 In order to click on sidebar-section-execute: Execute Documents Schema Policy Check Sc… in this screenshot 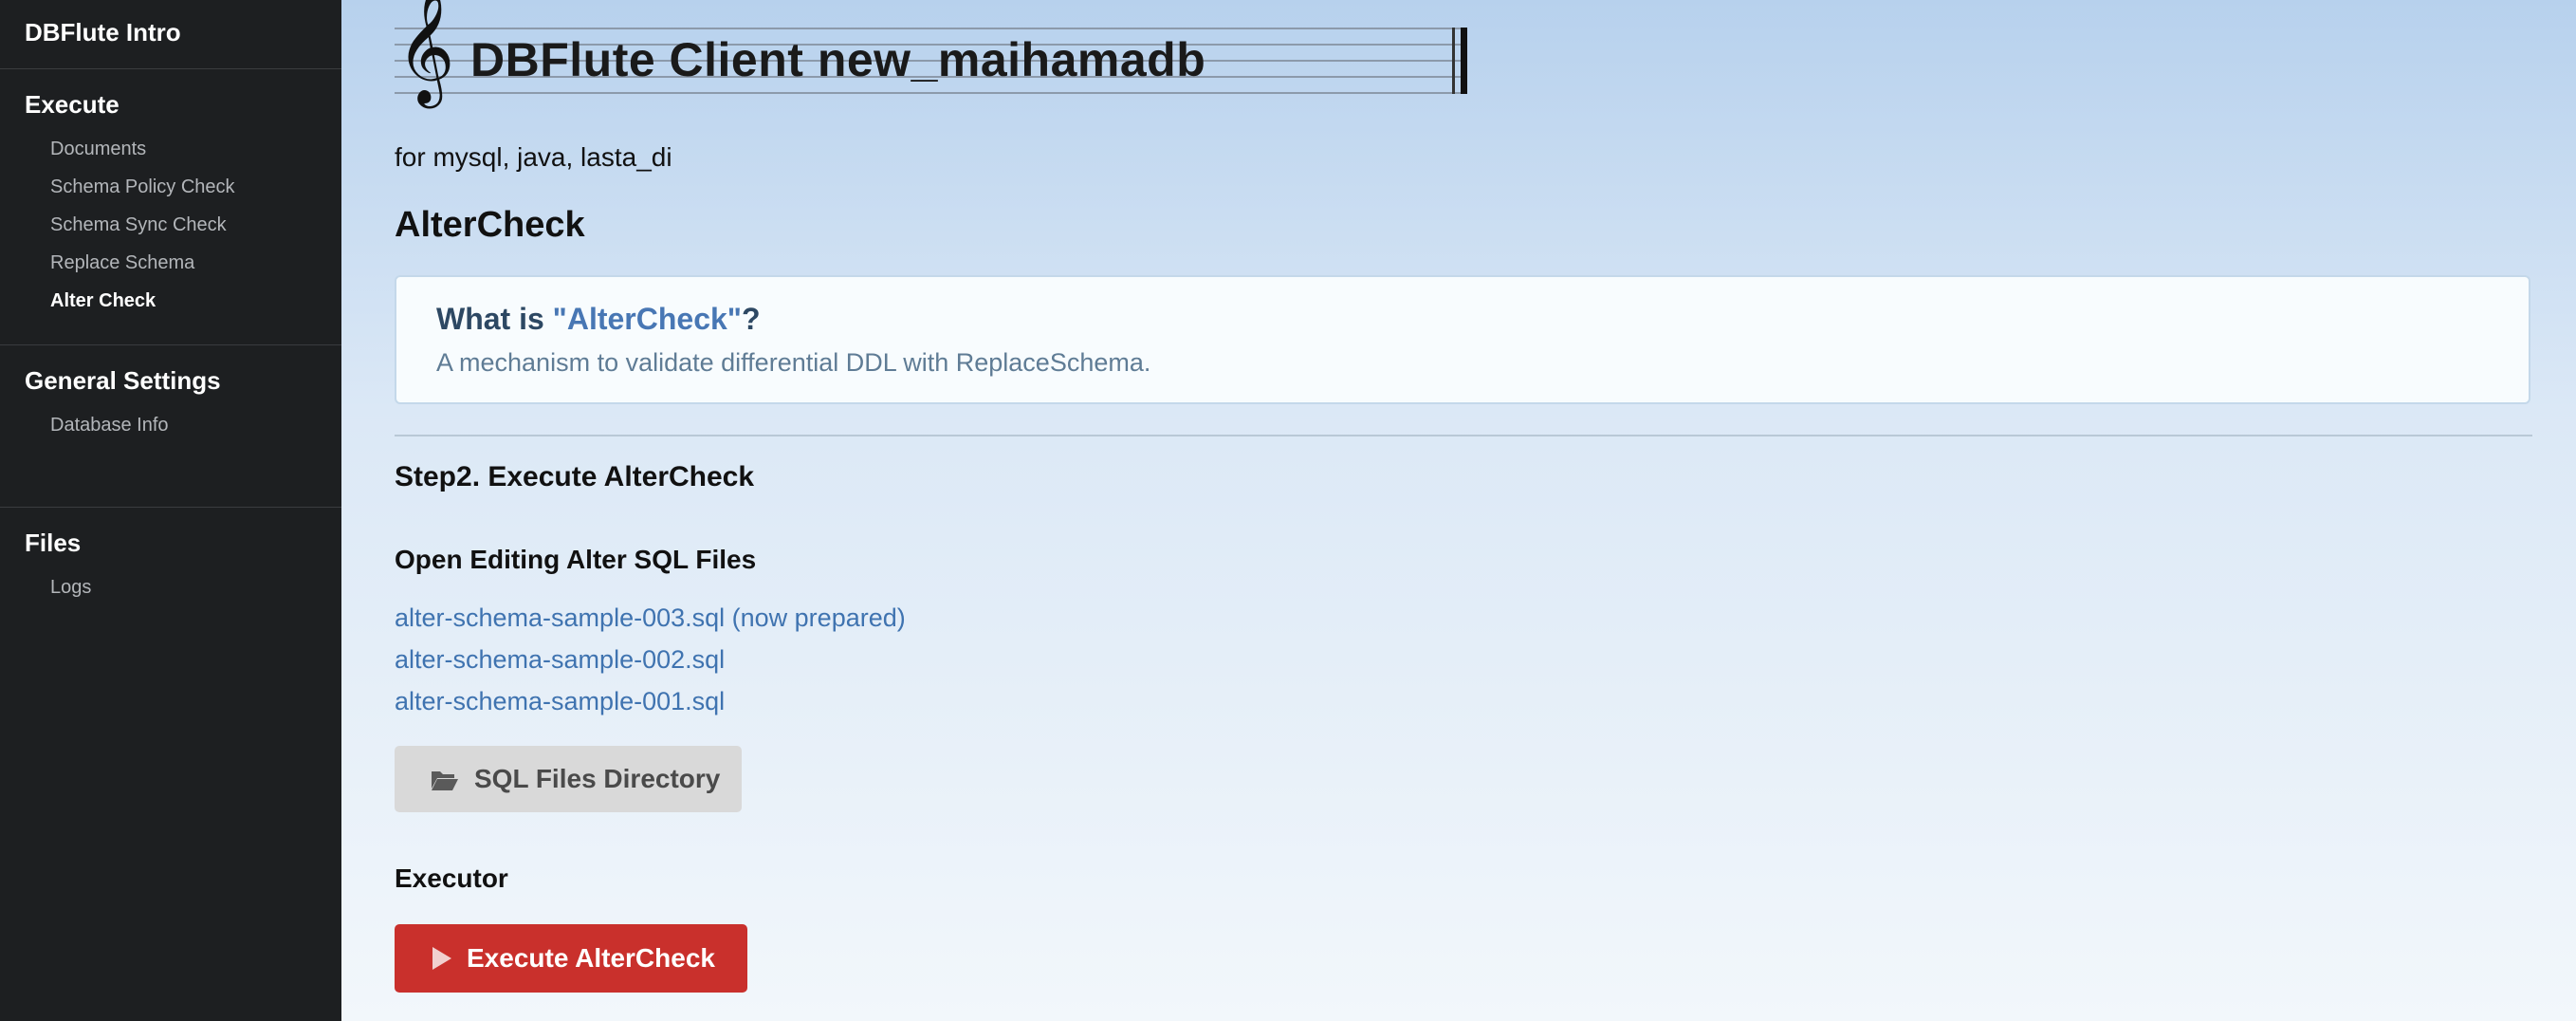, I will do `click(170, 207)`.